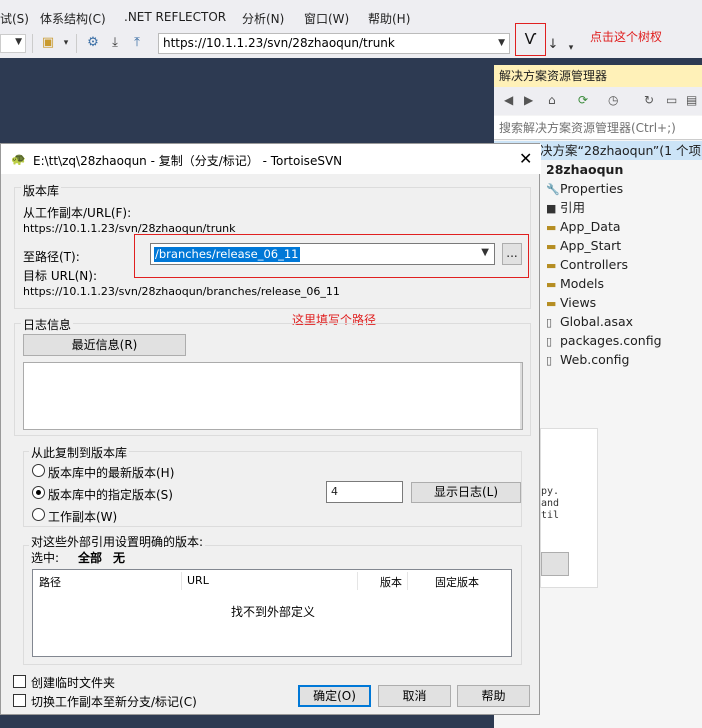  I want to click on home-icon: ⌂, so click(552, 100).